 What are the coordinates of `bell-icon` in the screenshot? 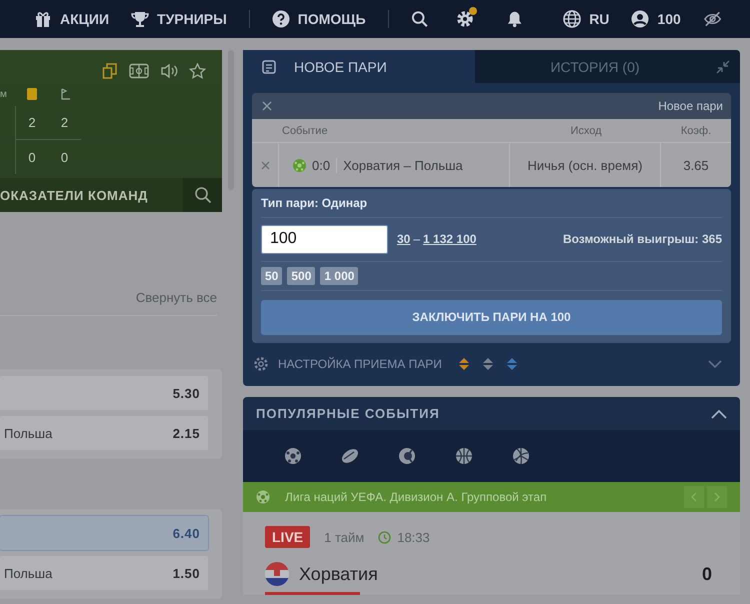 It's located at (515, 19).